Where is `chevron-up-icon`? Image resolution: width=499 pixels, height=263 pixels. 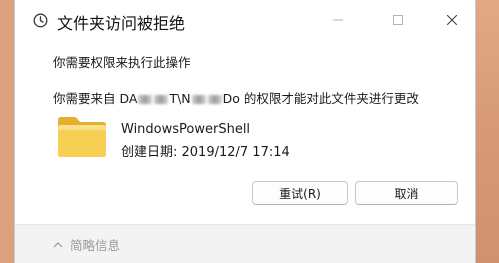 chevron-up-icon is located at coordinates (58, 244).